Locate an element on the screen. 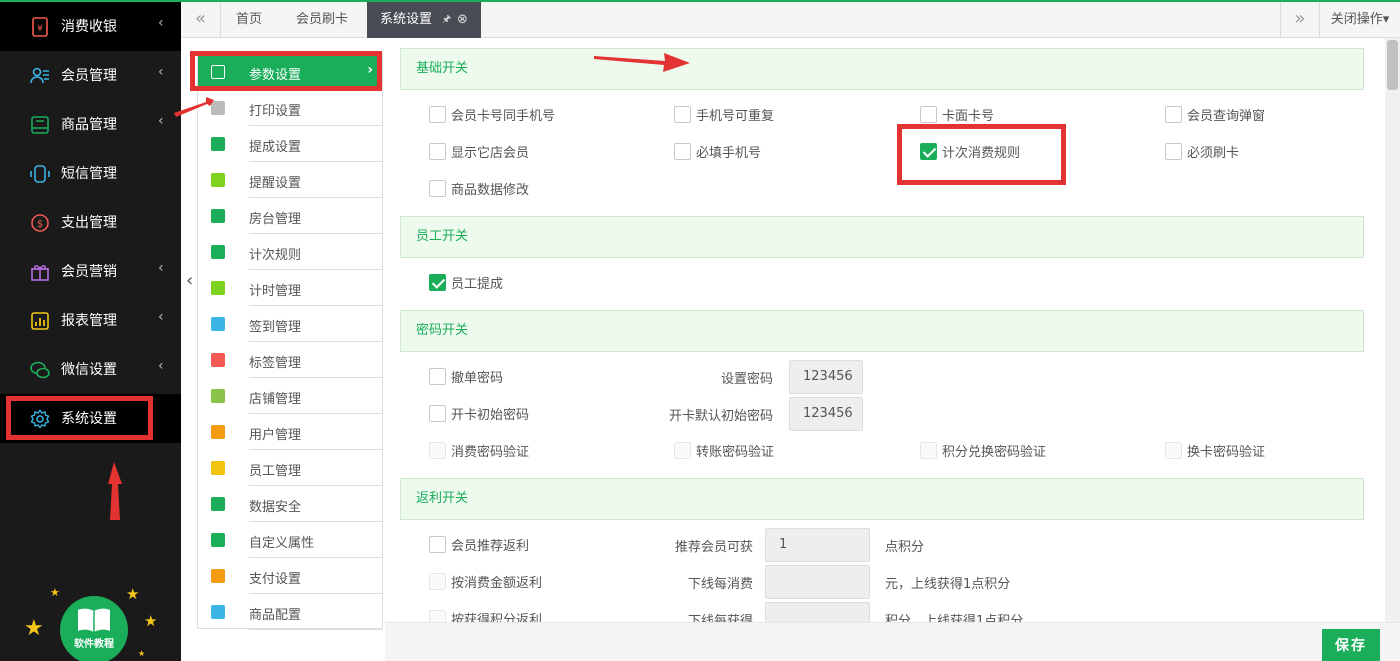 Image resolution: width=1400 pixels, height=661 pixels. nav-item-wechat: 微信设置 ‹ is located at coordinates (90, 369).